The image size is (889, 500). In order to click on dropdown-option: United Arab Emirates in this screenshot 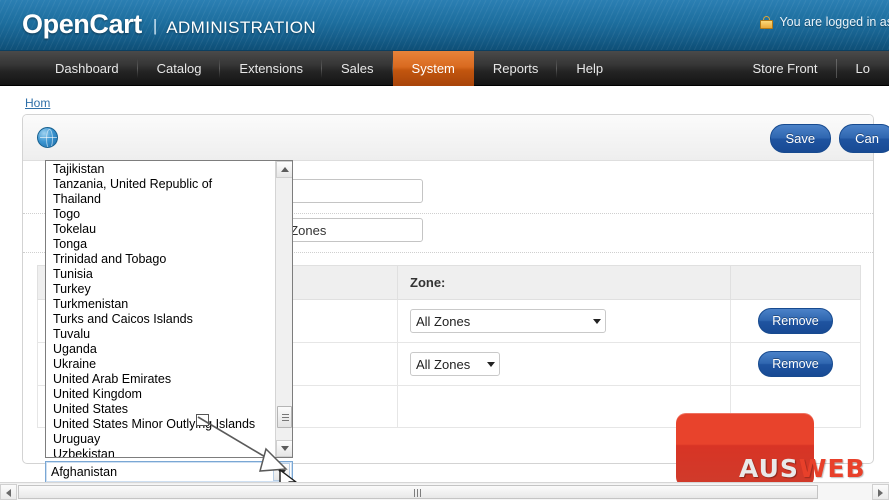, I will do `click(162, 379)`.